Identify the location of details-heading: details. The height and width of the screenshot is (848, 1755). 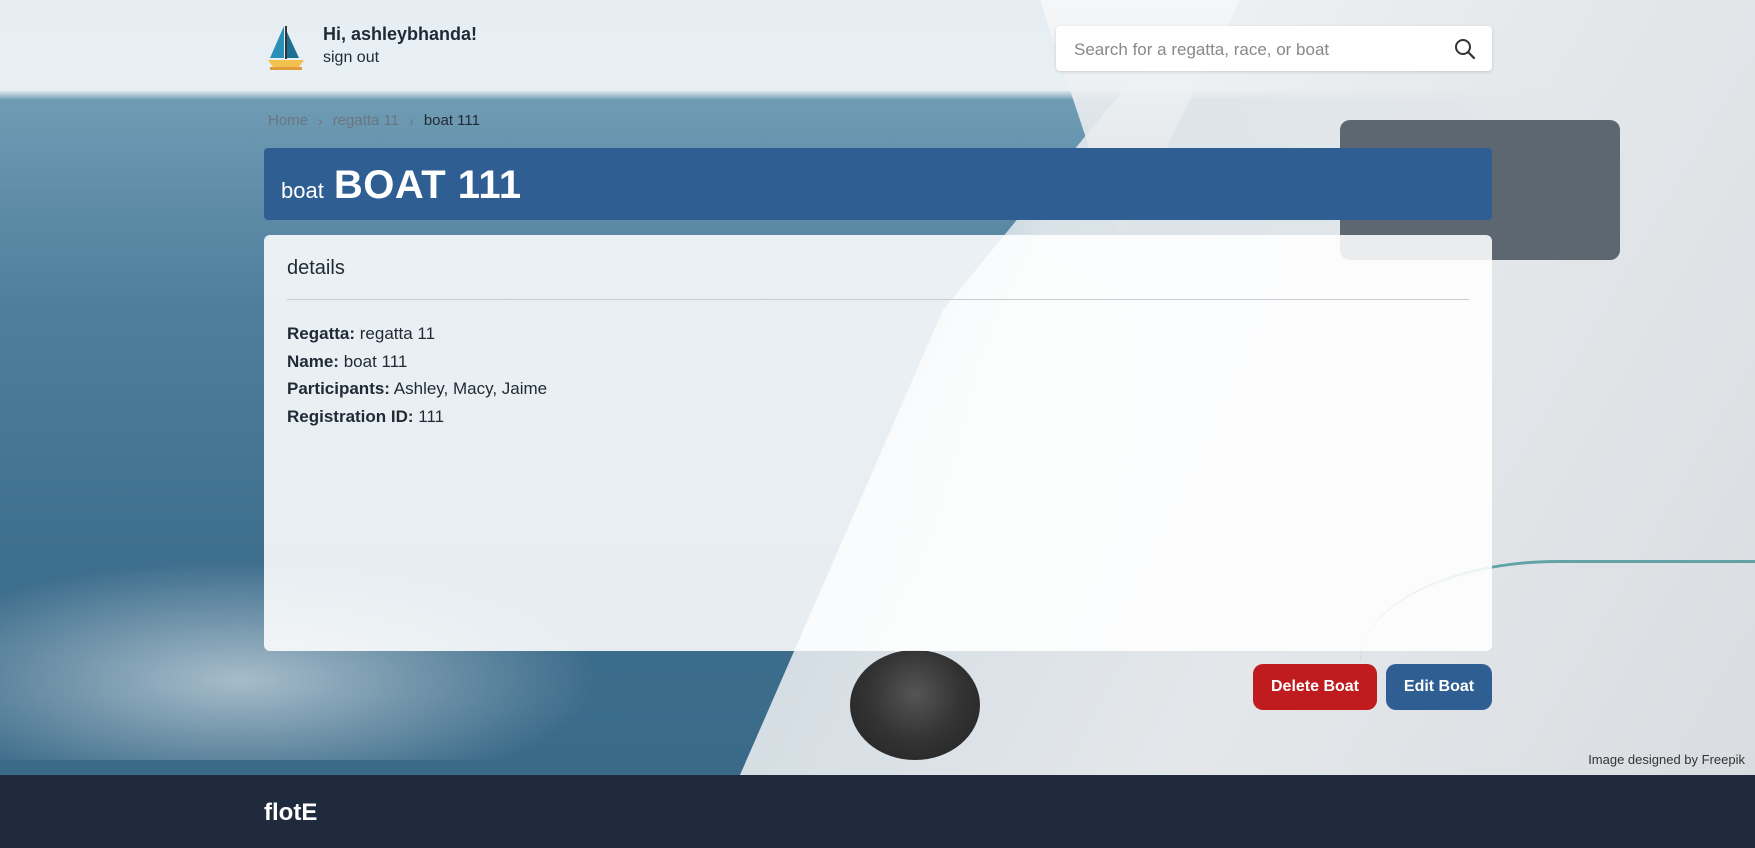
(878, 278).